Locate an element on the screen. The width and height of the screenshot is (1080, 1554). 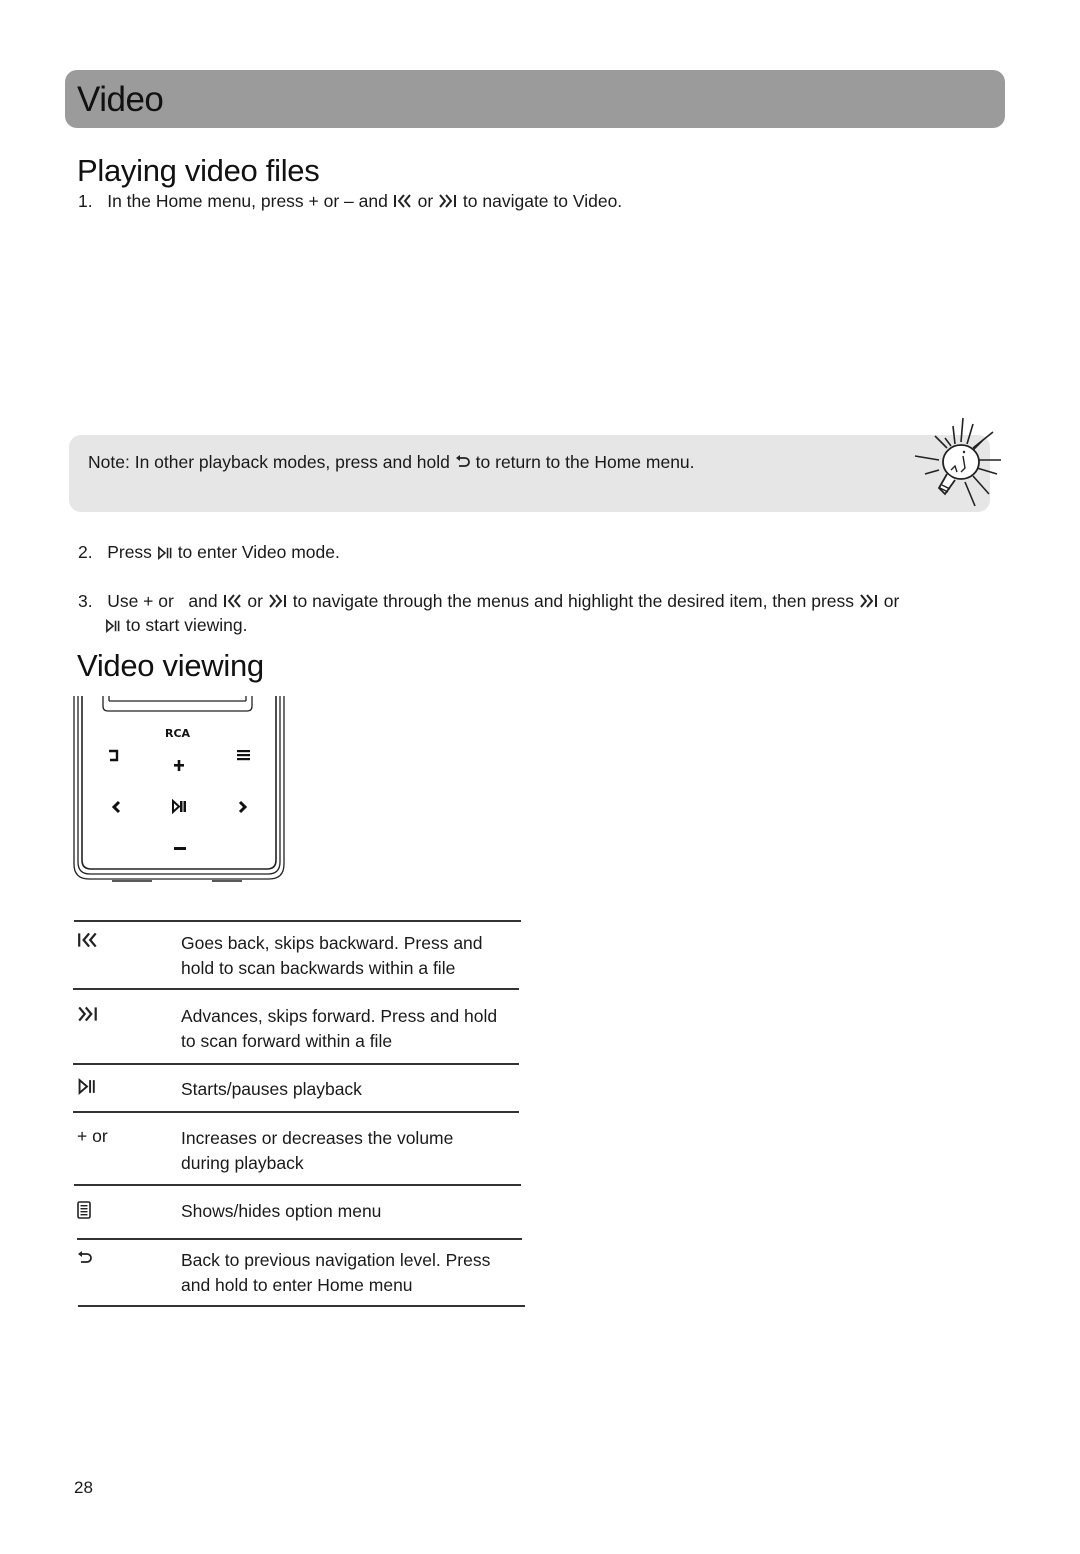
brand-logo: RCA is located at coordinates (178, 733).